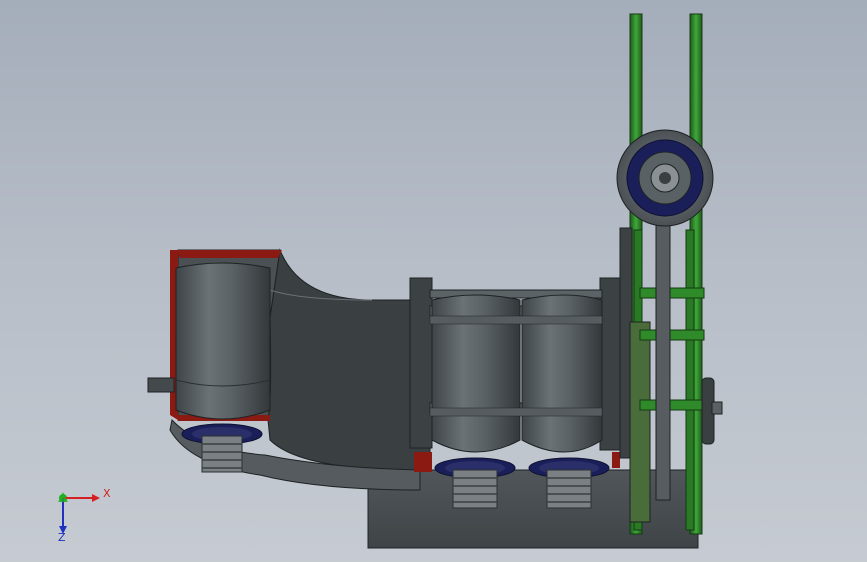  Describe the element at coordinates (62, 537) in the screenshot. I see `z-axis-label: Z` at that location.